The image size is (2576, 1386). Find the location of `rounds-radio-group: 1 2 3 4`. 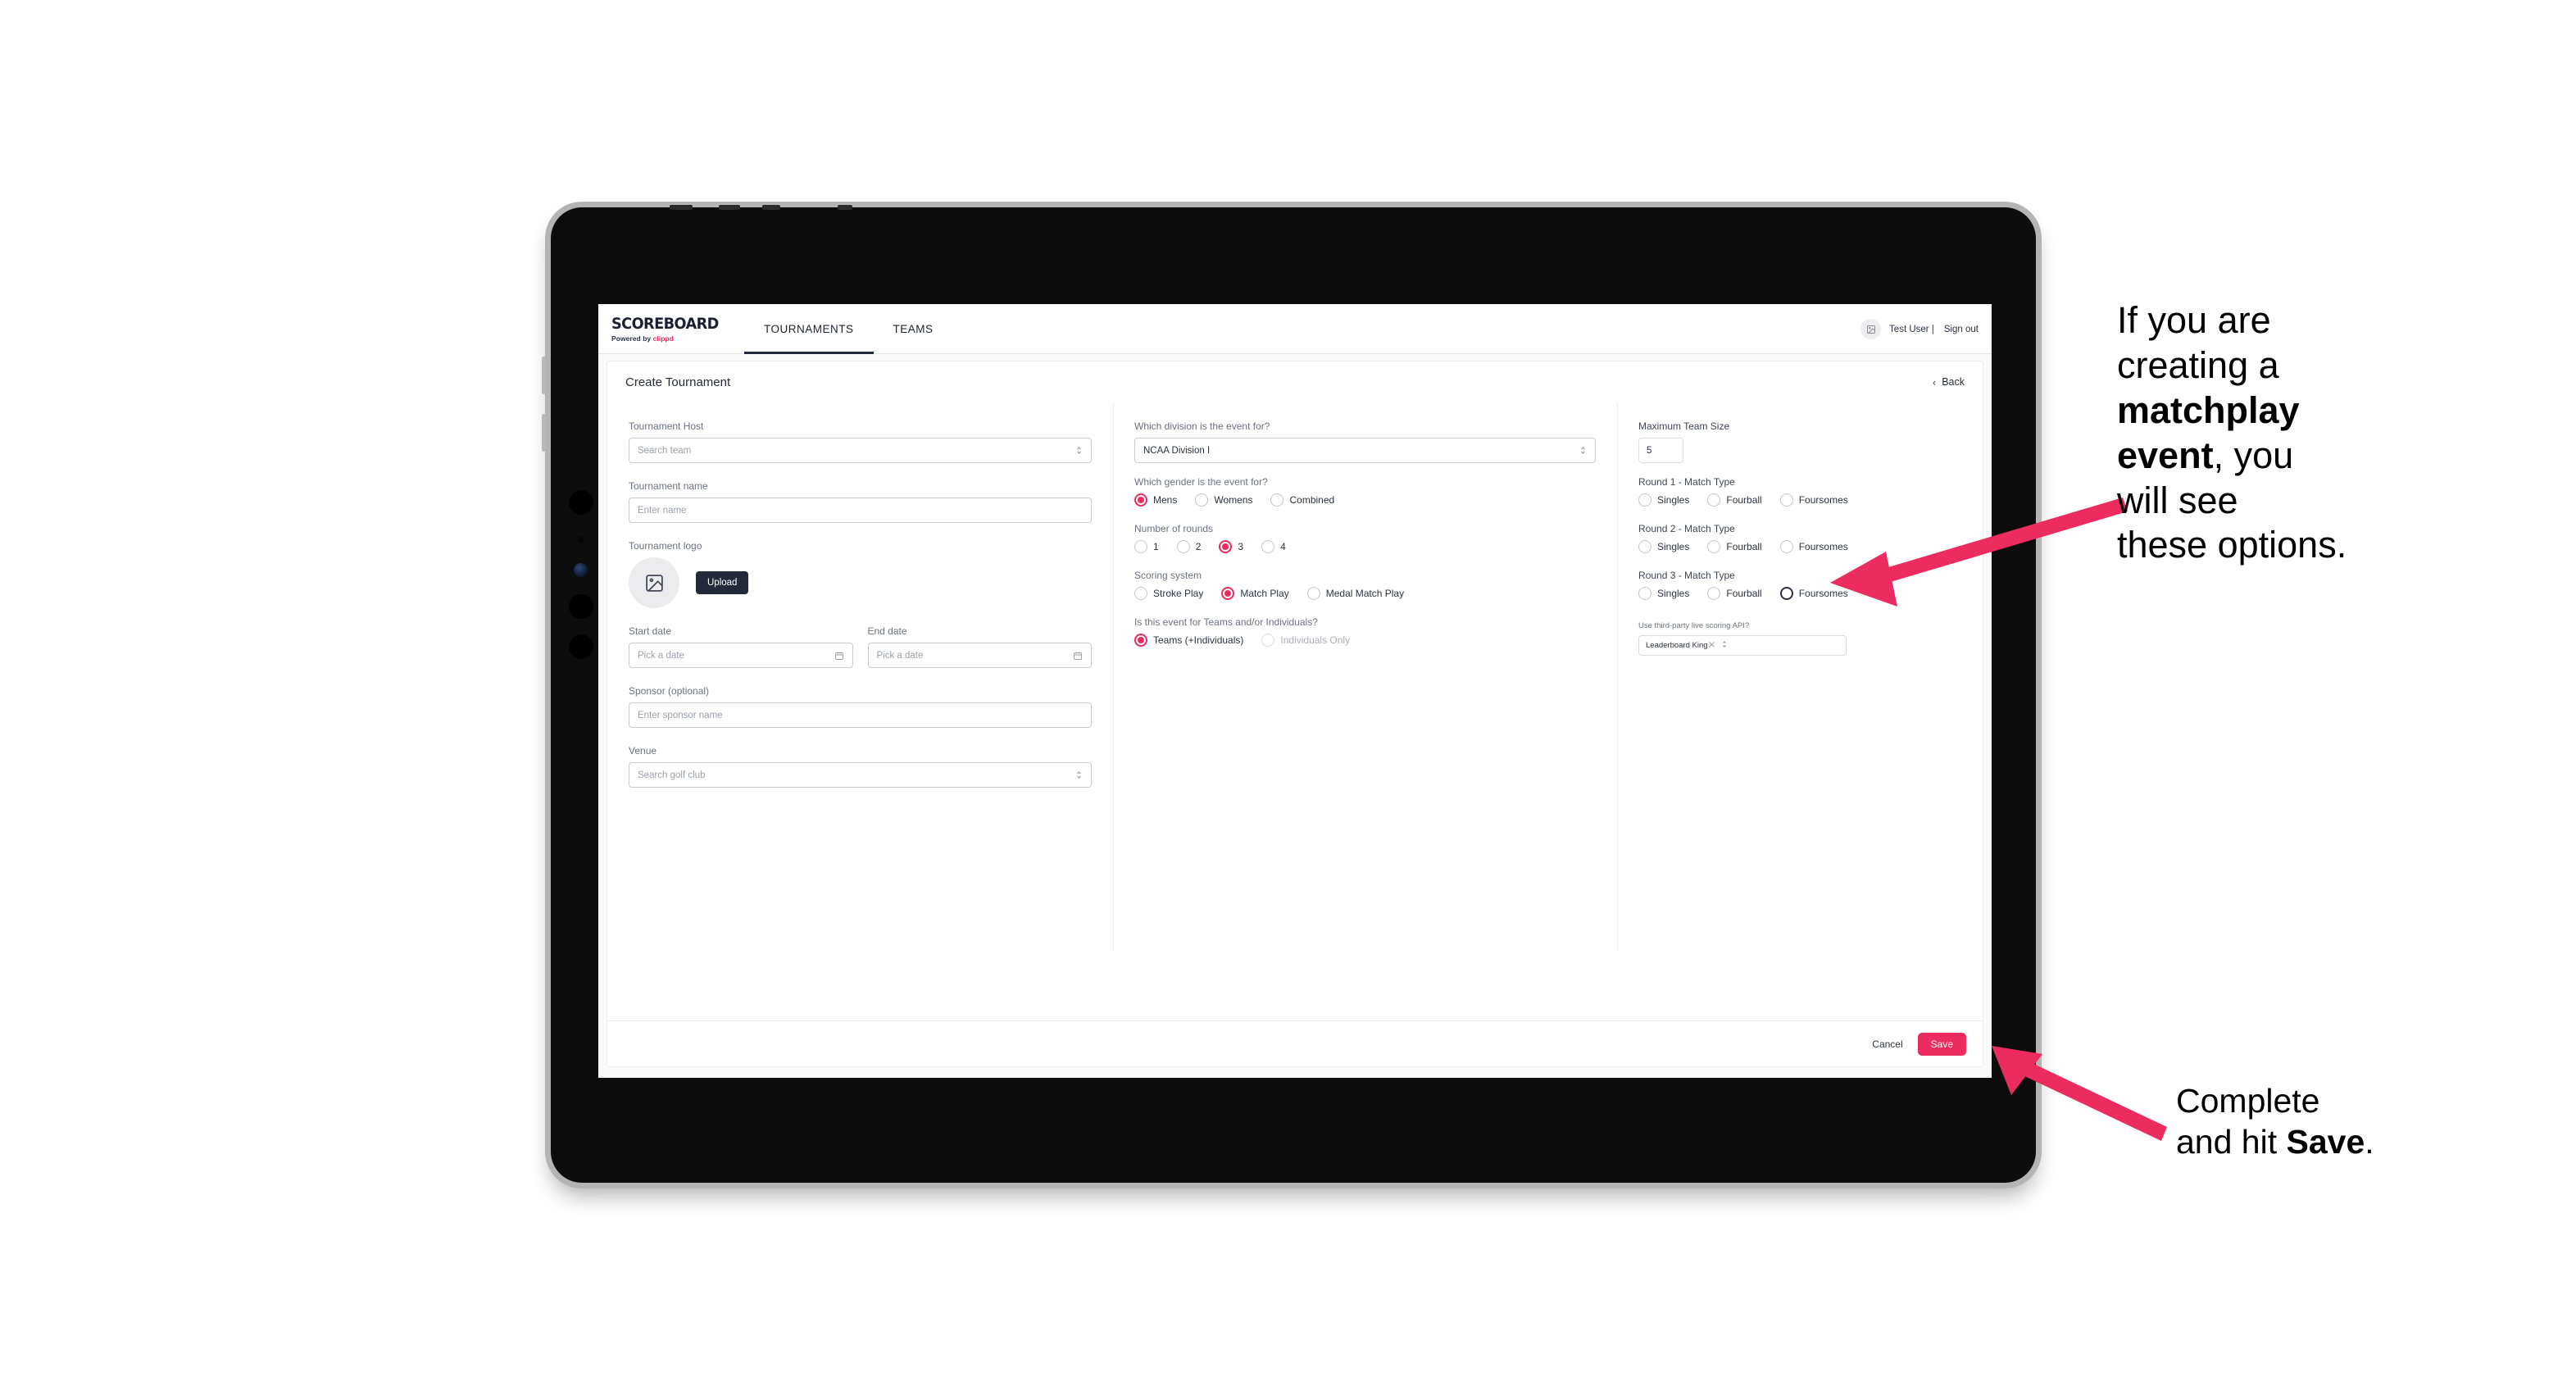

rounds-radio-group: 1 2 3 4 is located at coordinates (1365, 546).